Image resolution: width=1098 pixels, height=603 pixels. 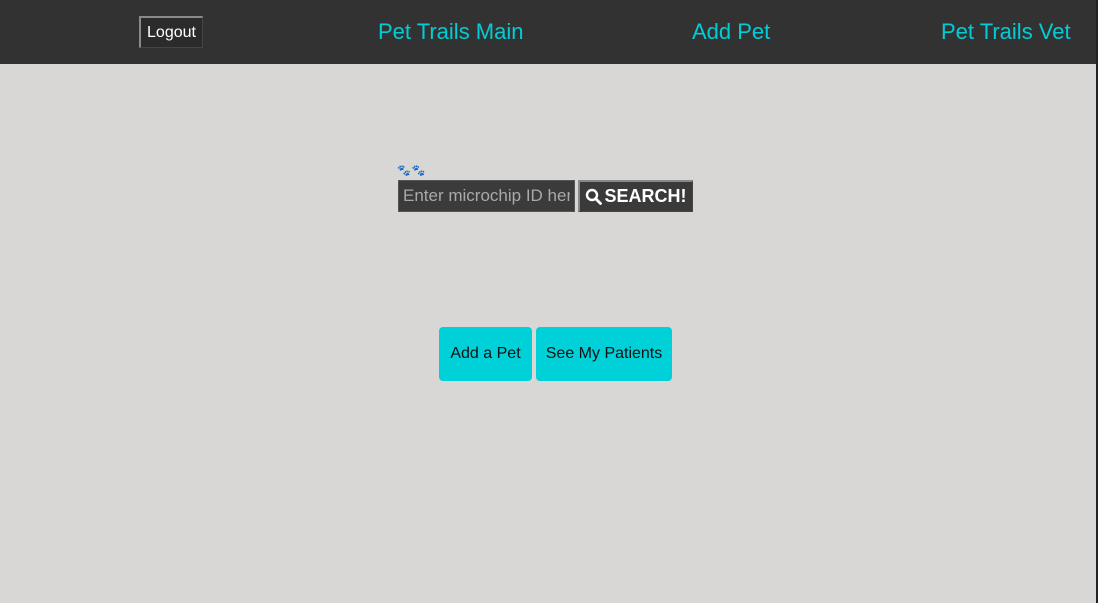 What do you see at coordinates (412, 171) in the screenshot?
I see `paw-prints-icon: 🐾🐾` at bounding box center [412, 171].